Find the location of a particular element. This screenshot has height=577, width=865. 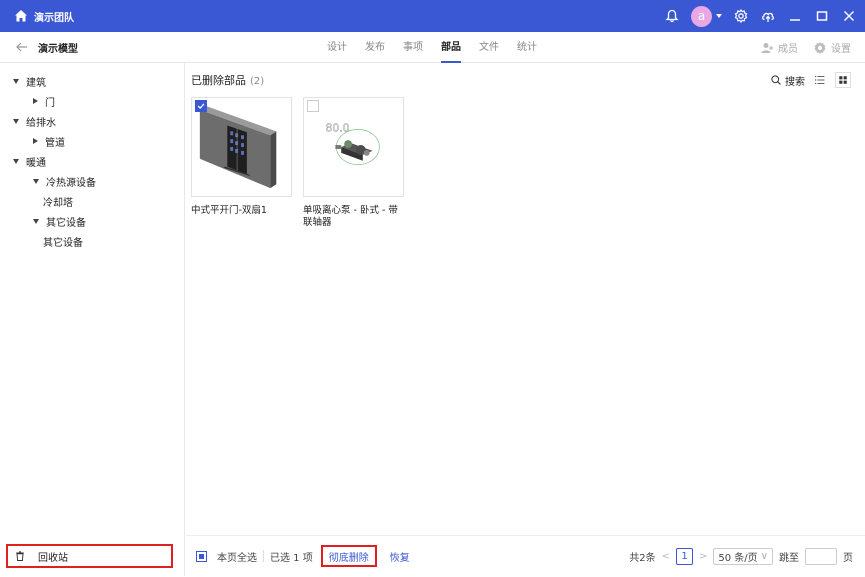

tab-statistics: 统计 is located at coordinates (527, 47).